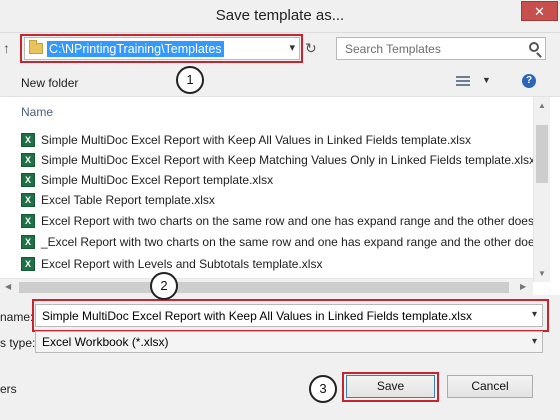 This screenshot has height=420, width=560. What do you see at coordinates (542, 154) in the screenshot?
I see `vertical-scroll-thumb` at bounding box center [542, 154].